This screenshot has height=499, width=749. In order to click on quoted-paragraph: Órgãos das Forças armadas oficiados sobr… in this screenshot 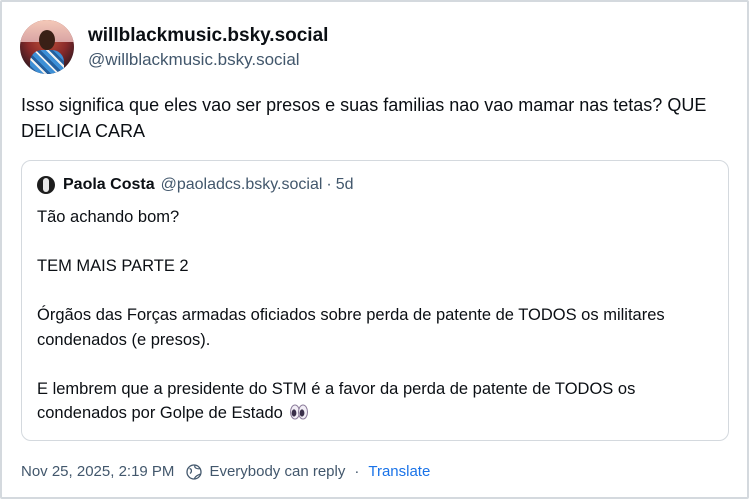, I will do `click(351, 327)`.